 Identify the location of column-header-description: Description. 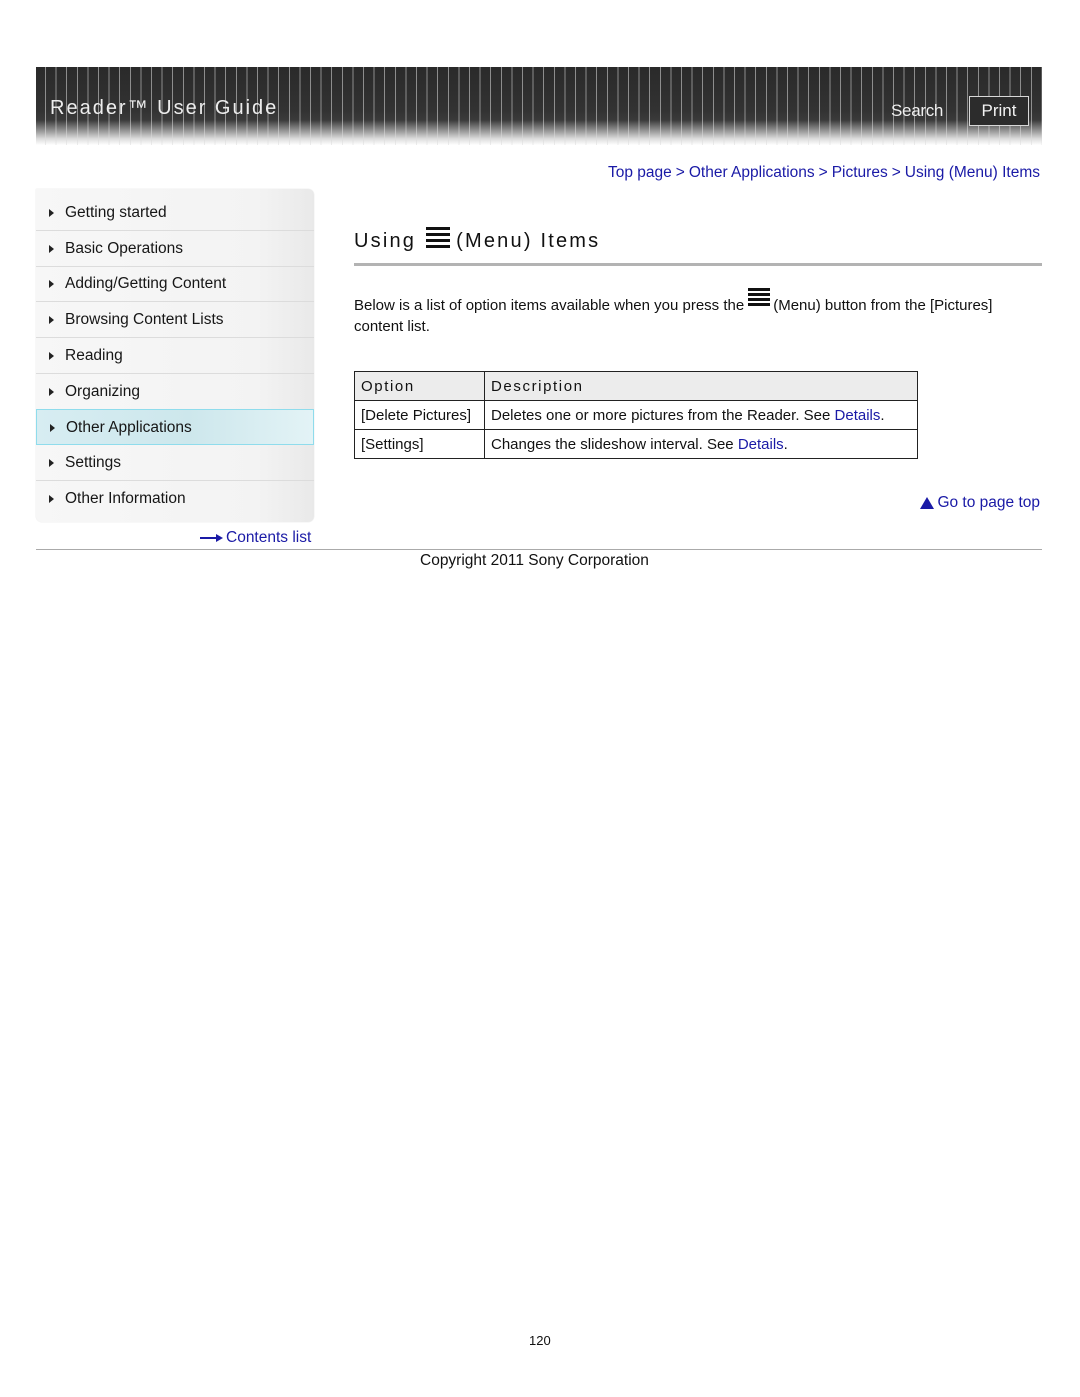
(701, 386).